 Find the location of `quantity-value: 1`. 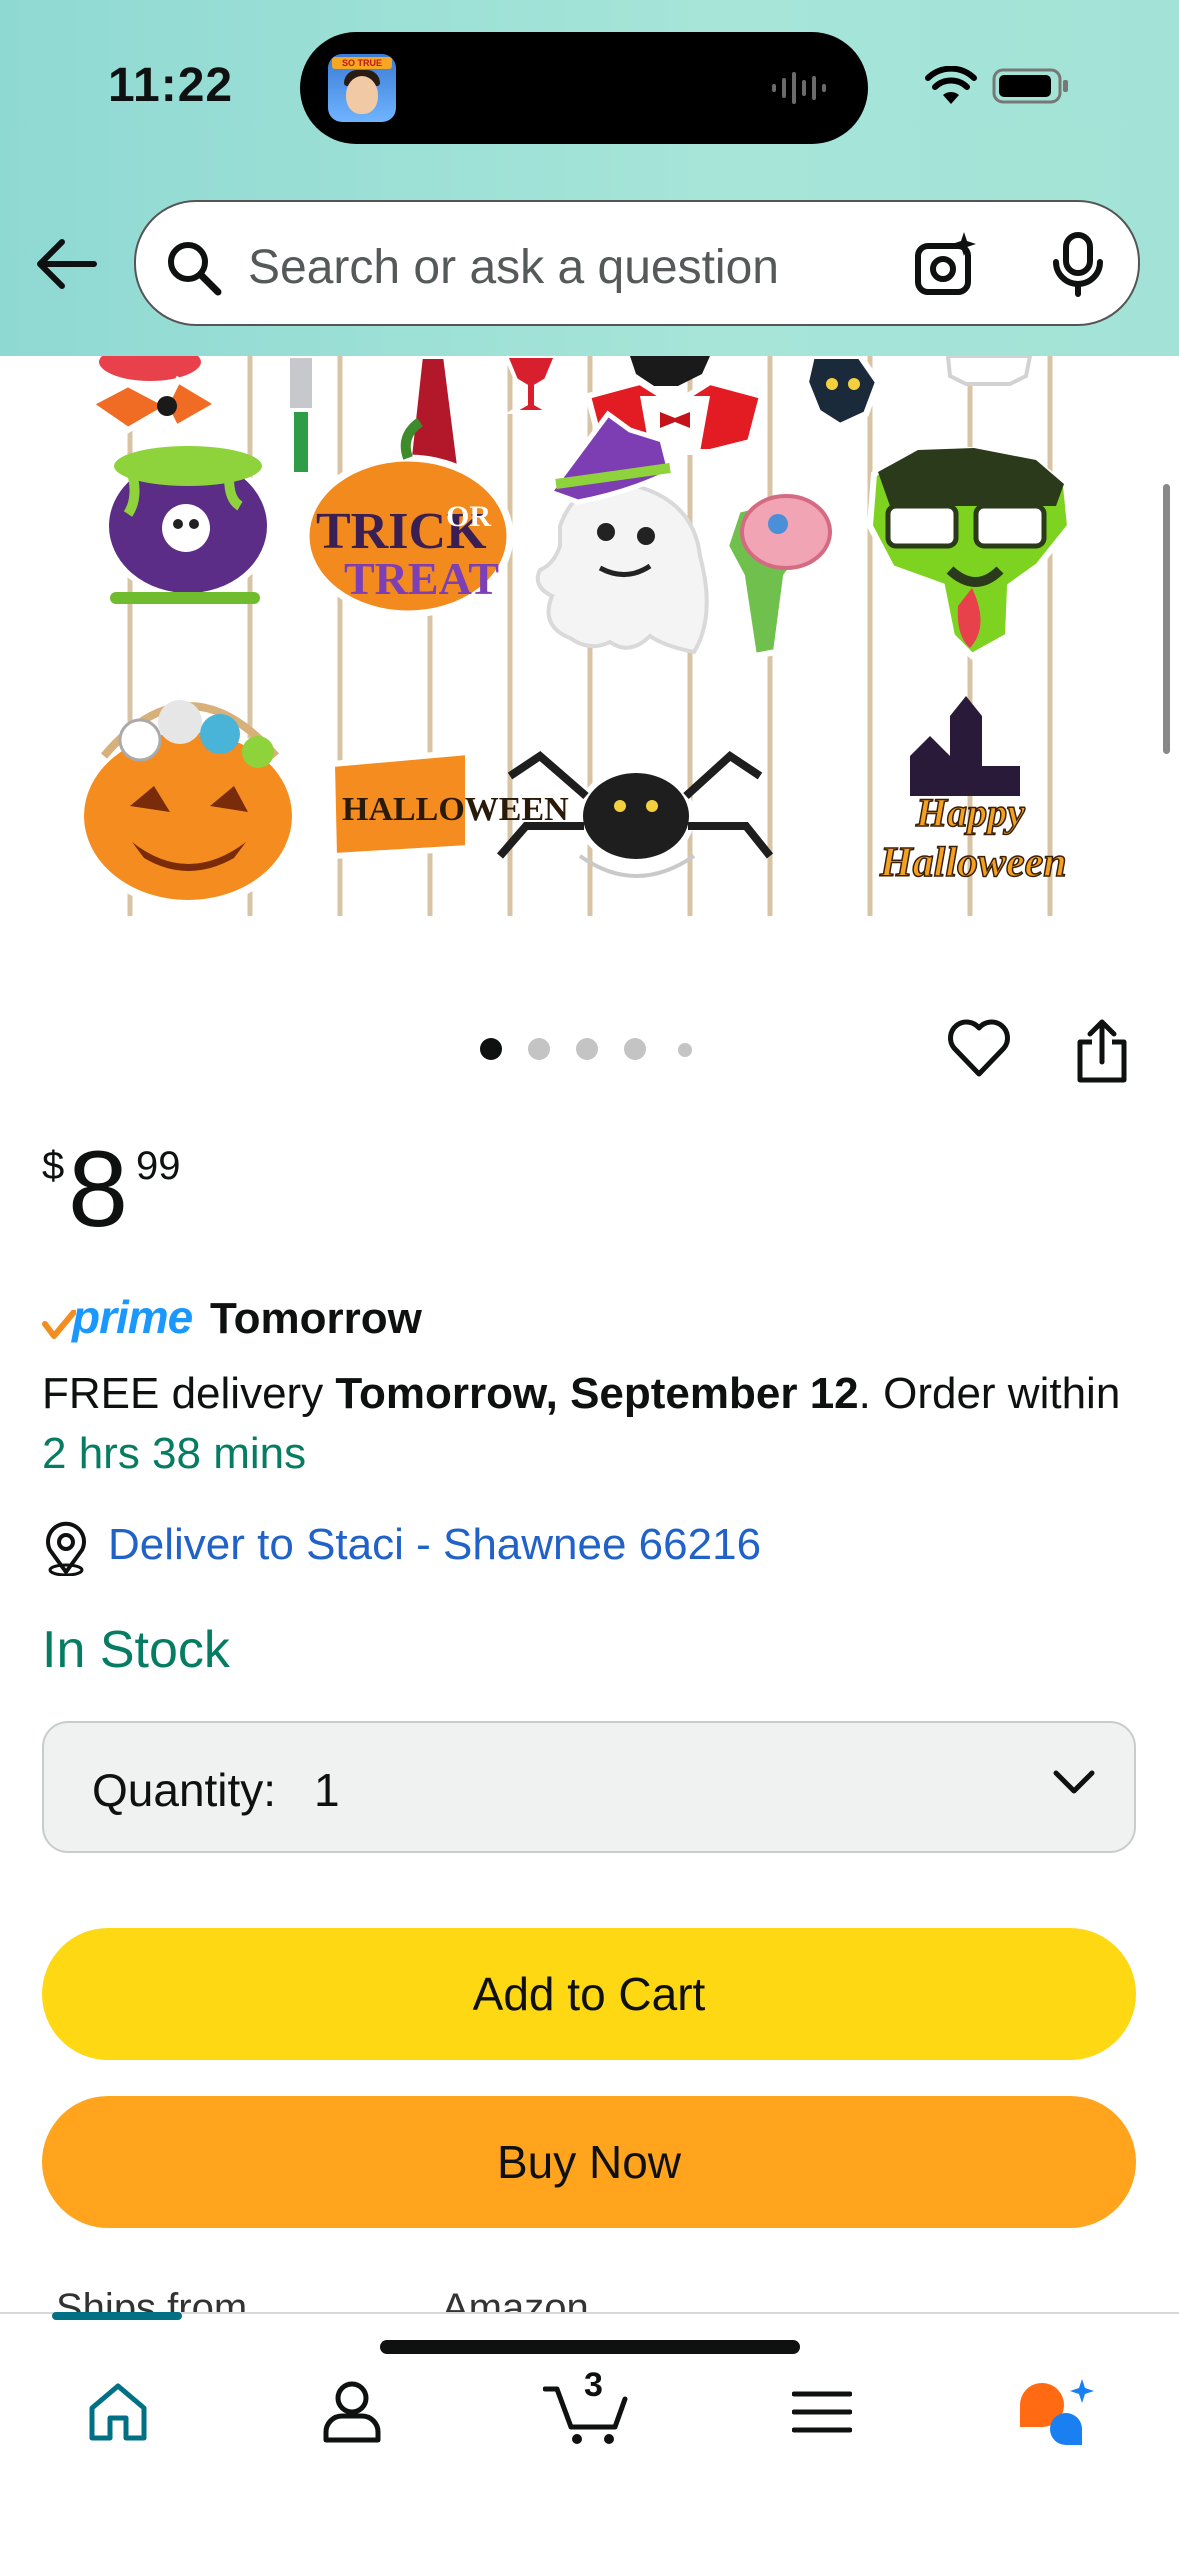

quantity-value: 1 is located at coordinates (327, 1790).